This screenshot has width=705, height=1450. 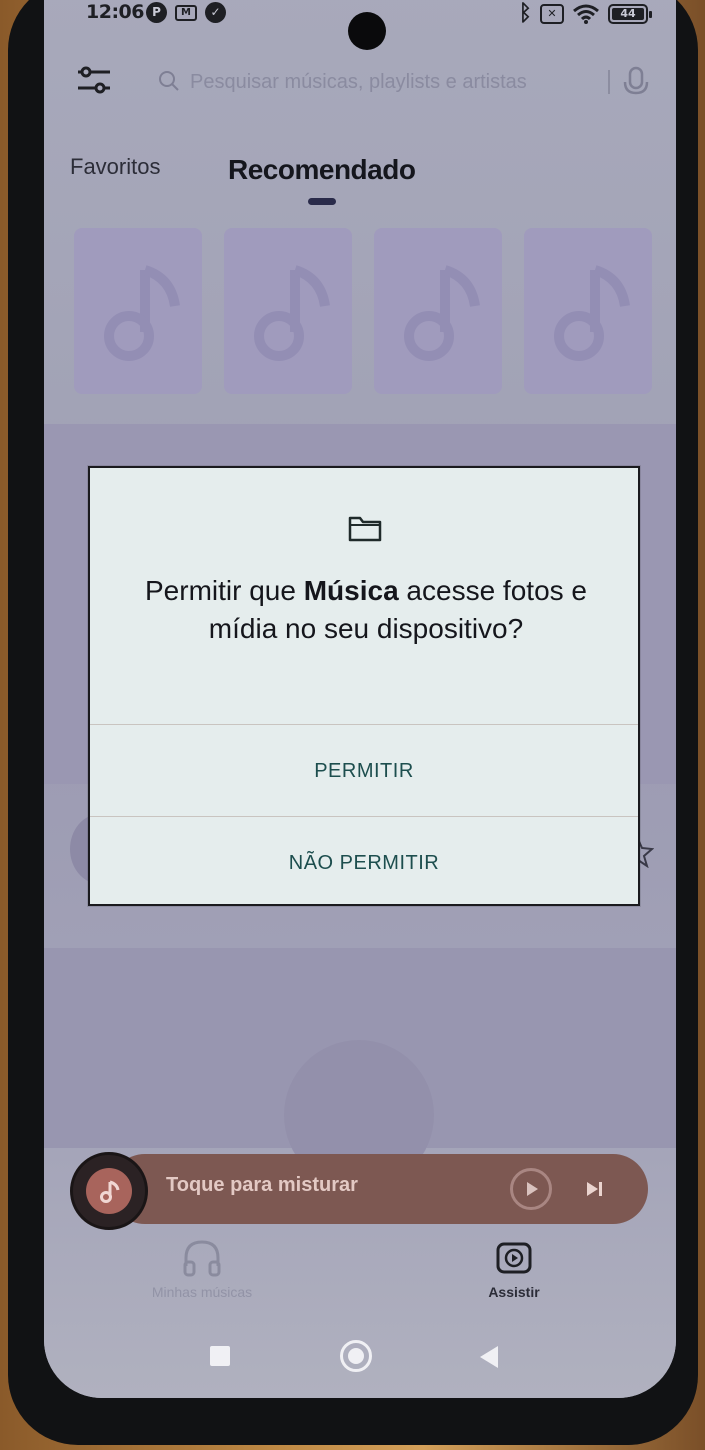 What do you see at coordinates (202, 1258) in the screenshot?
I see `headphones-icon` at bounding box center [202, 1258].